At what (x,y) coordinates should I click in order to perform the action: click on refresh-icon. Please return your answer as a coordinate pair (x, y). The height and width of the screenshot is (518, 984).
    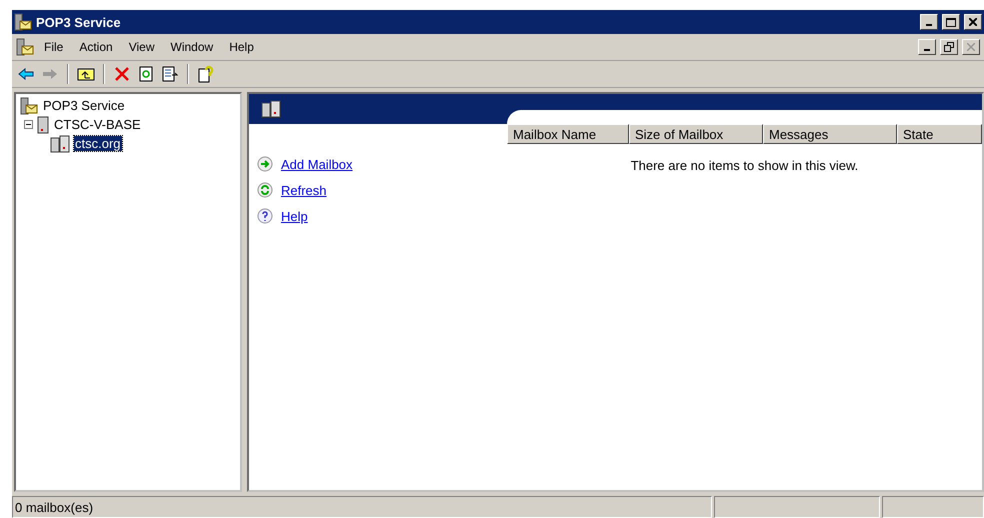
    Looking at the image, I should click on (265, 190).